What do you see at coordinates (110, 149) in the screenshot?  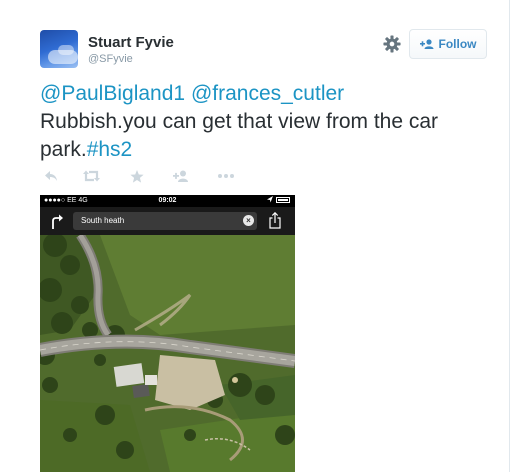 I see `hashtag-link: #hs2` at bounding box center [110, 149].